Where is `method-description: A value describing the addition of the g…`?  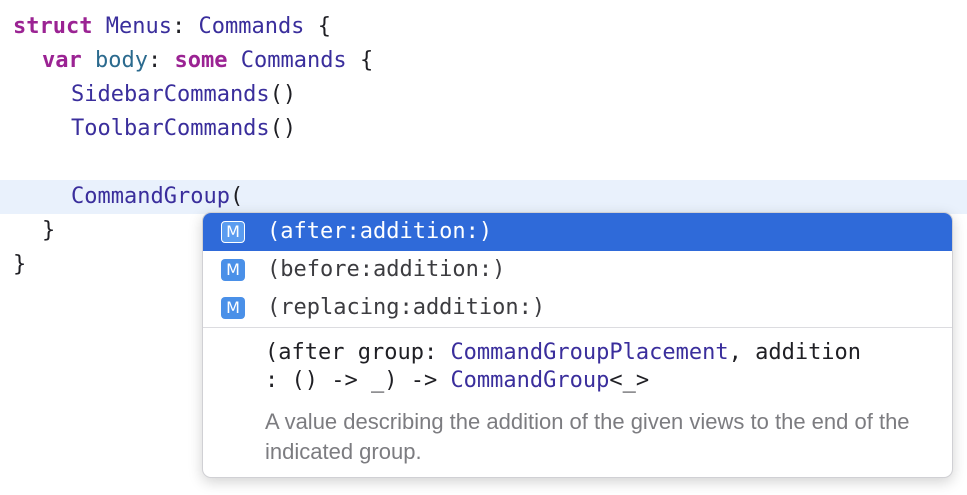 method-description: A value describing the addition of the g… is located at coordinates (587, 436).